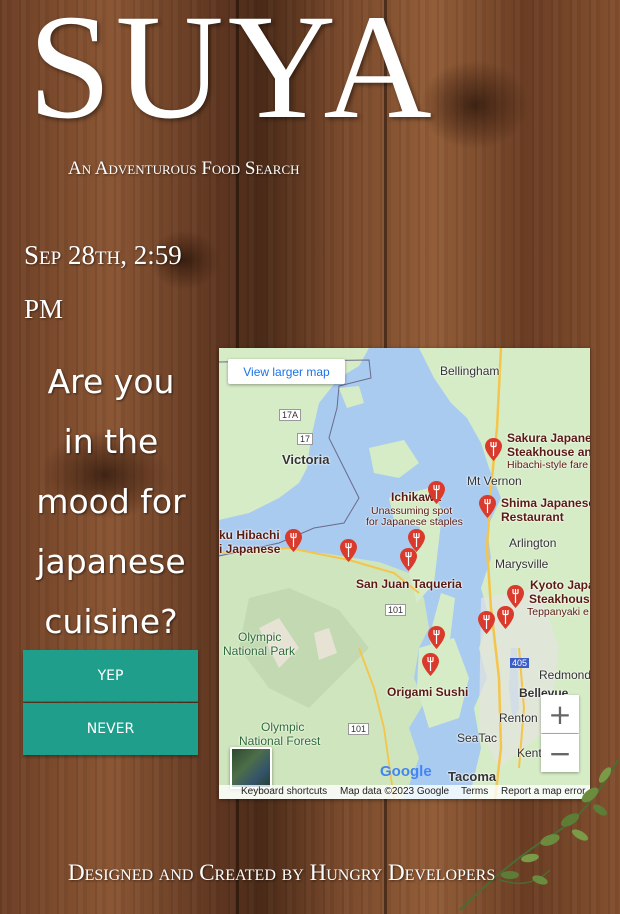 The height and width of the screenshot is (914, 620). Describe the element at coordinates (260, 637) in the screenshot. I see `map-label-olympic-np-1: Olympic` at that location.